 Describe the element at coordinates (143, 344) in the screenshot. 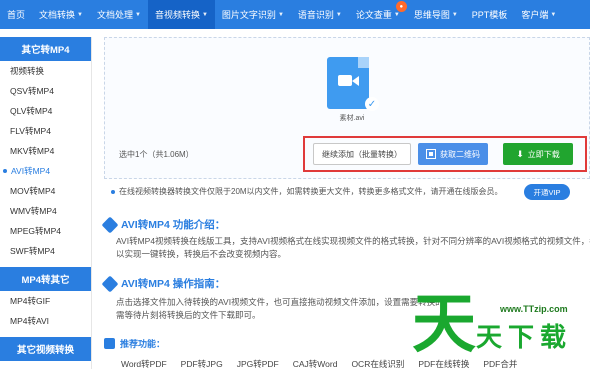

I see `recommend-title: 推荐功能：` at that location.